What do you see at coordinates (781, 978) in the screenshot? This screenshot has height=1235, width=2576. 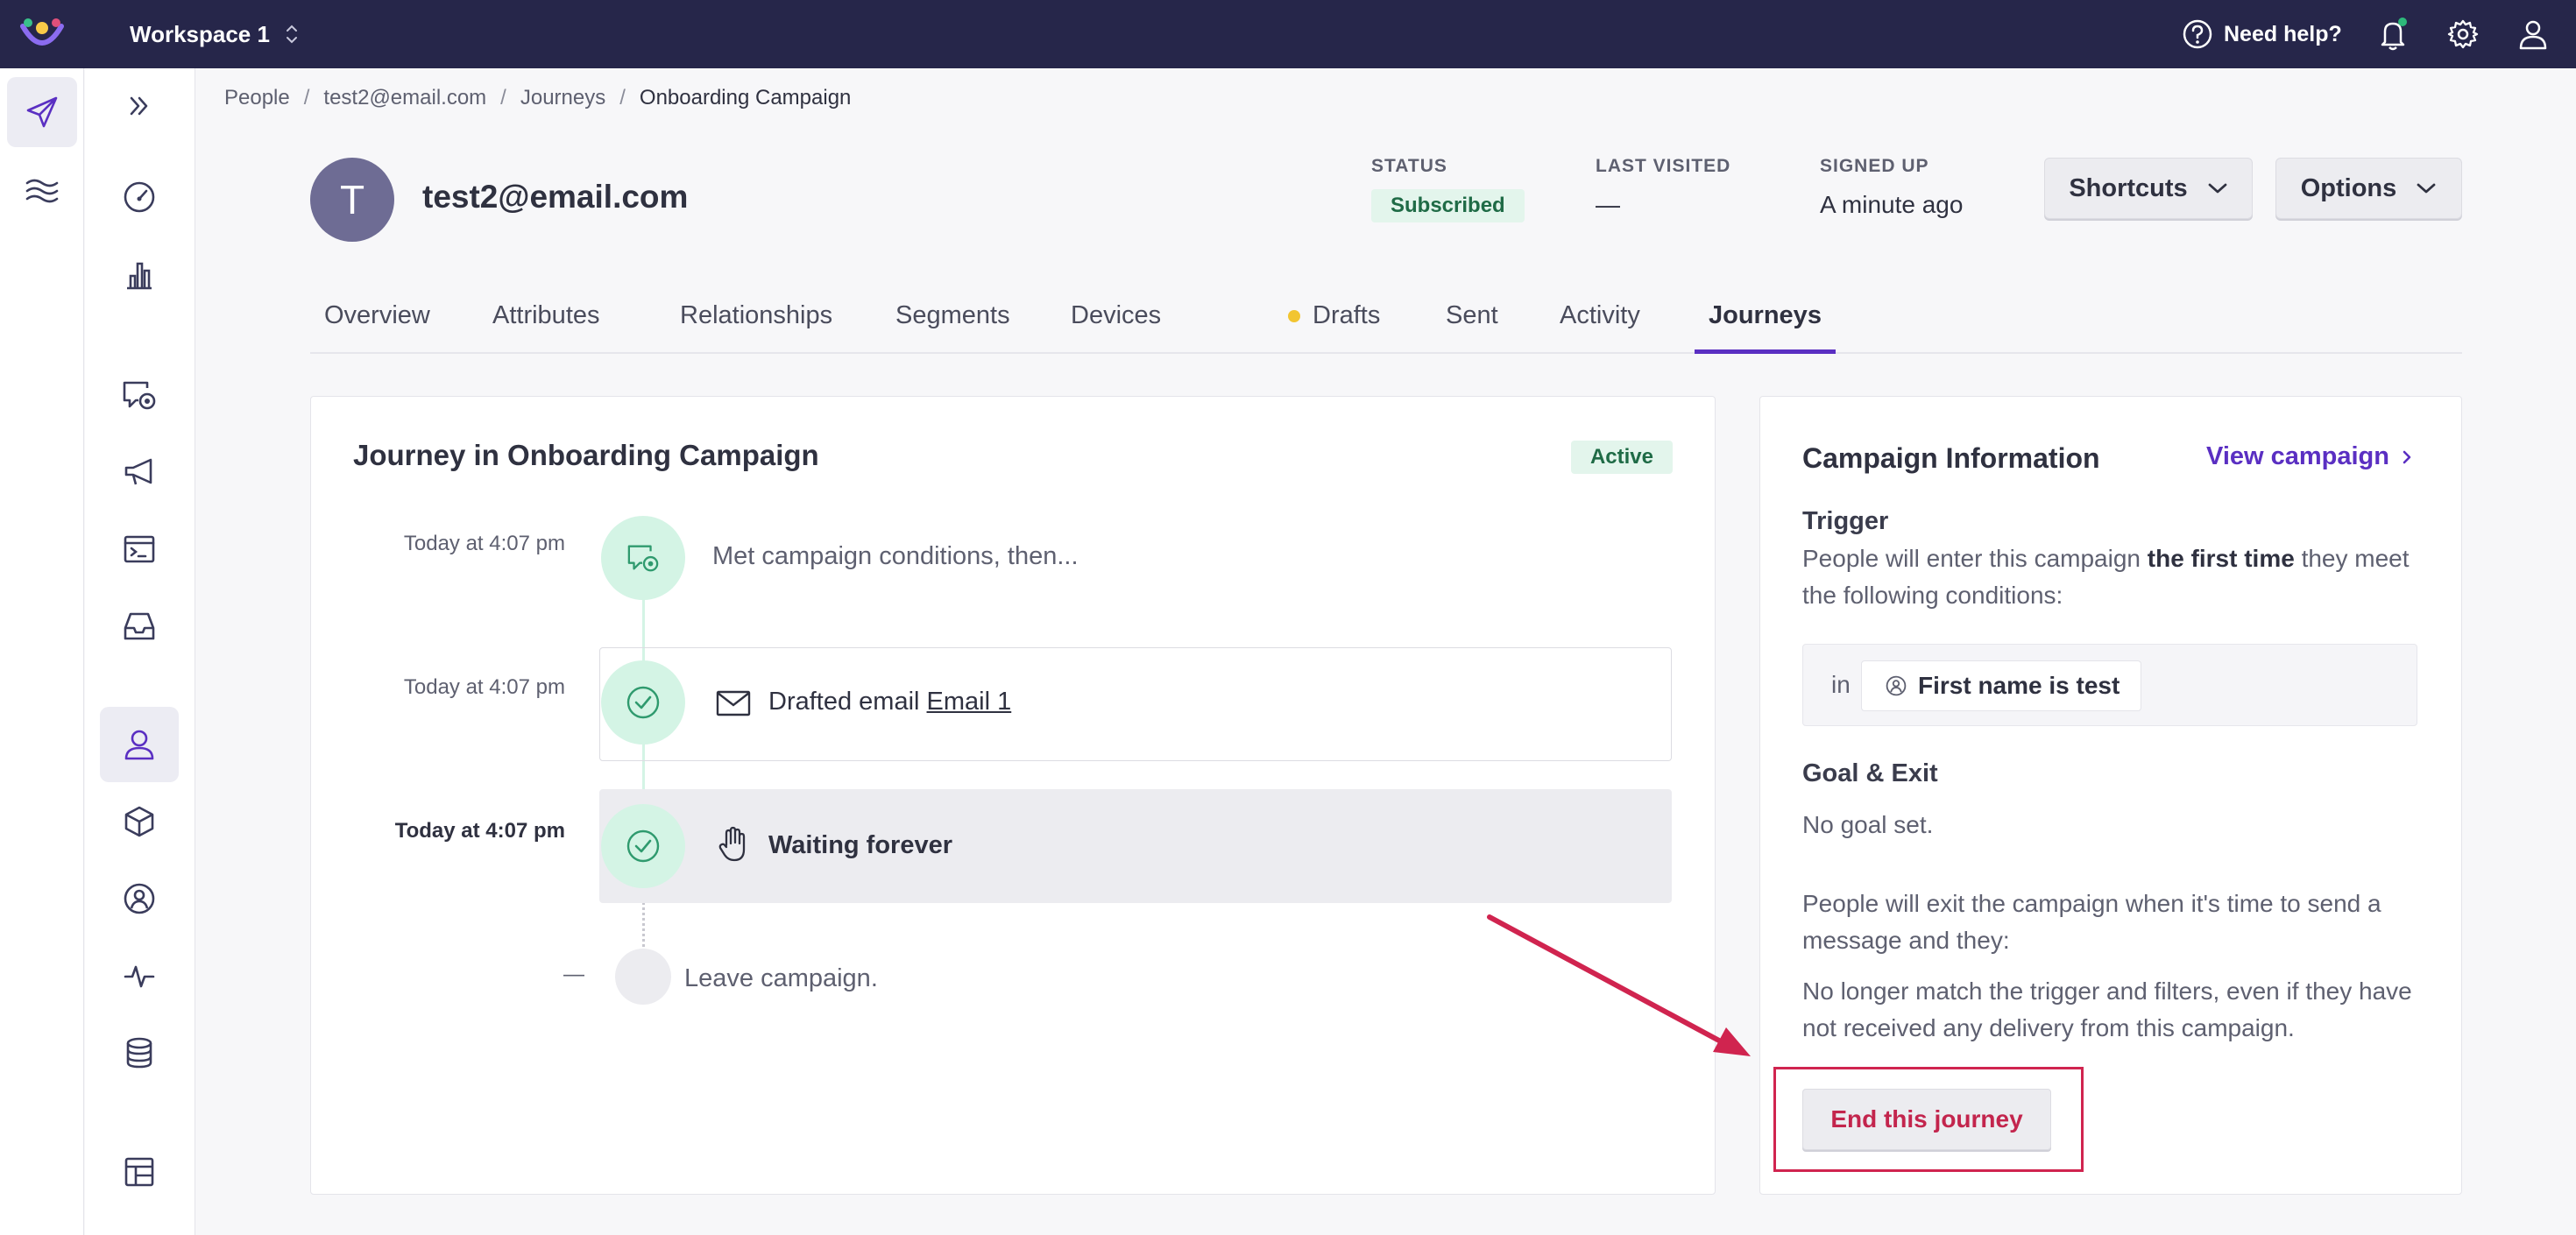 I see `step-leave-text: Leave campaign.` at bounding box center [781, 978].